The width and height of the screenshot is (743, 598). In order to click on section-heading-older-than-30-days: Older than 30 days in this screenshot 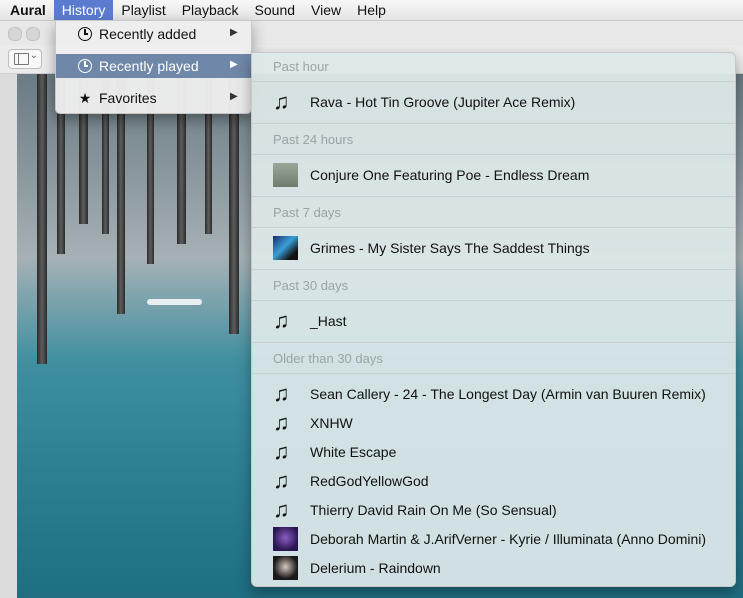, I will do `click(328, 358)`.